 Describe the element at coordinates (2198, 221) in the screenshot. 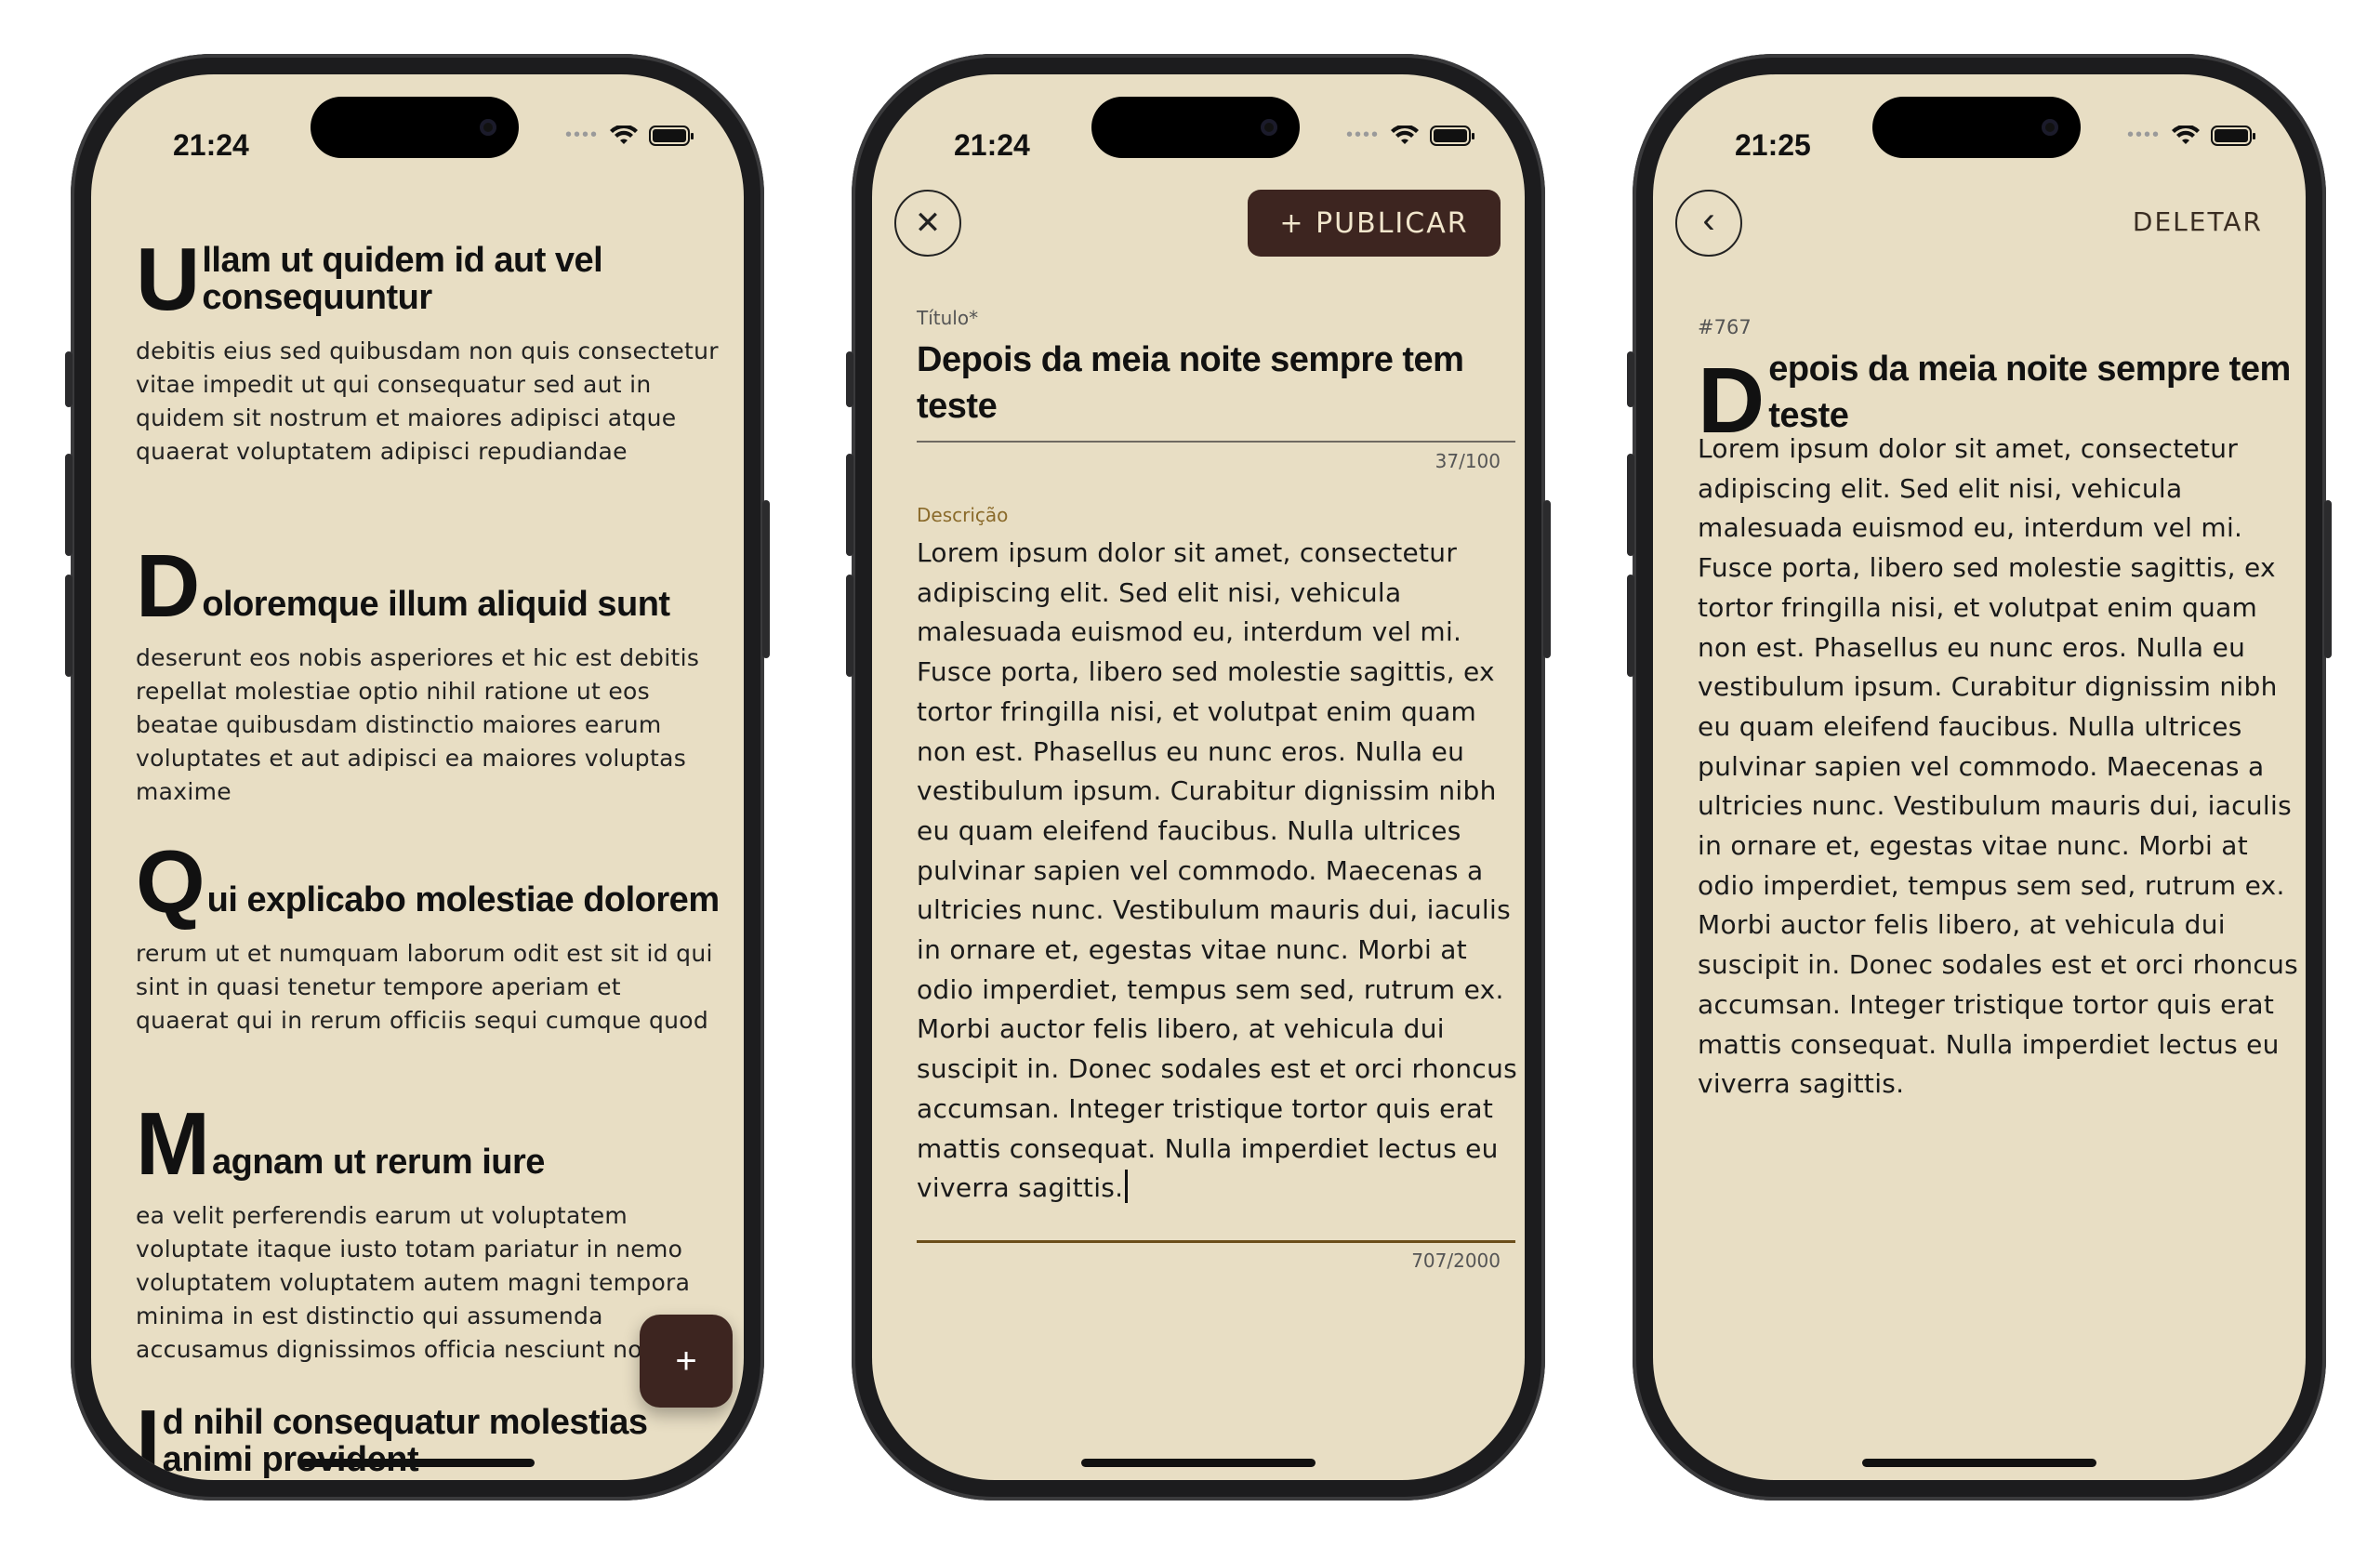

I see `delete-button: DELETAR` at that location.